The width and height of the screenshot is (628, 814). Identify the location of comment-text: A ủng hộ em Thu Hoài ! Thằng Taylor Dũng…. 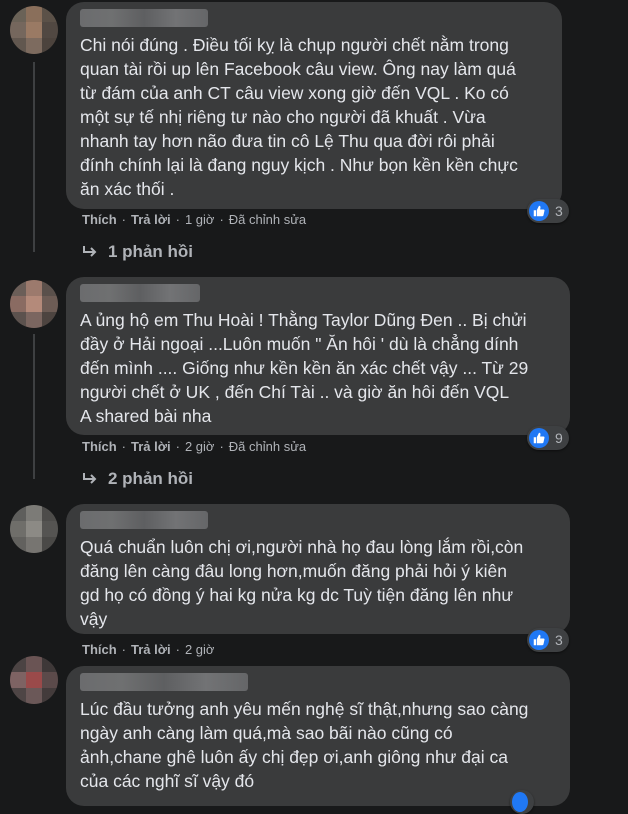
(304, 368).